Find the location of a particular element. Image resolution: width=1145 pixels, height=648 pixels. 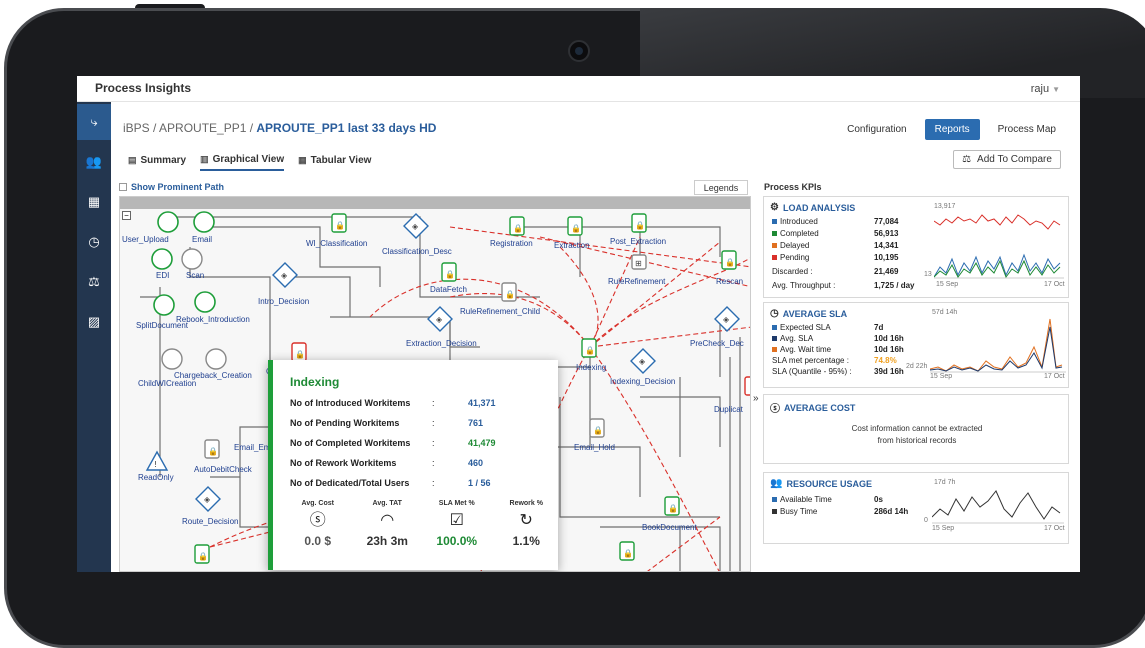

node-scan: Scan is located at coordinates (195, 275).